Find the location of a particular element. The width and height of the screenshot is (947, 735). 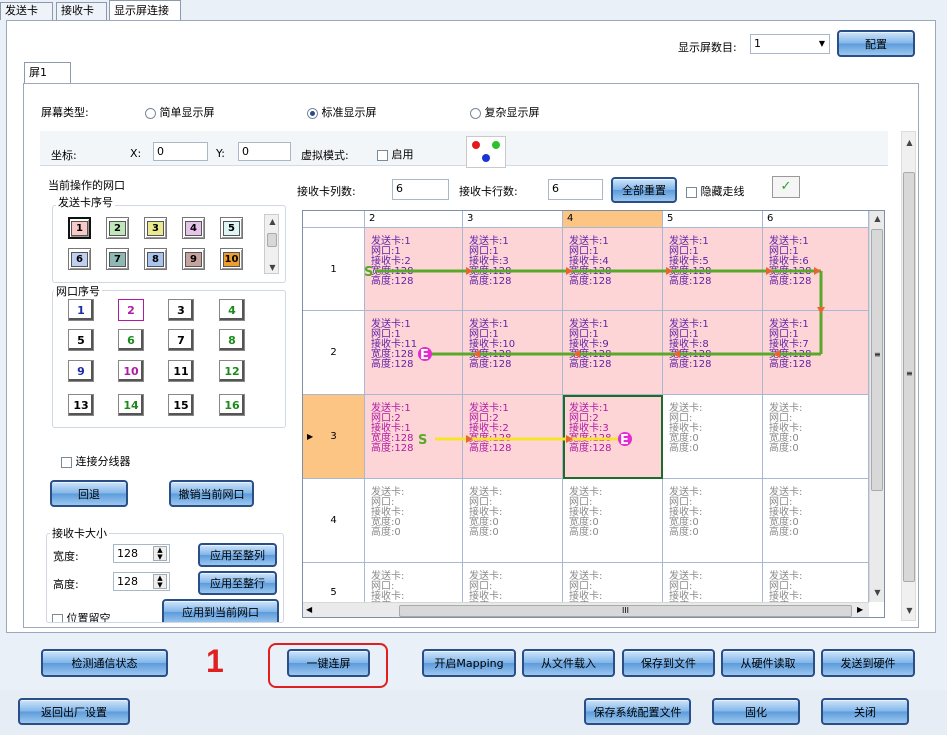

save-system-config-button: 保存系统配置文件 is located at coordinates (637, 711).